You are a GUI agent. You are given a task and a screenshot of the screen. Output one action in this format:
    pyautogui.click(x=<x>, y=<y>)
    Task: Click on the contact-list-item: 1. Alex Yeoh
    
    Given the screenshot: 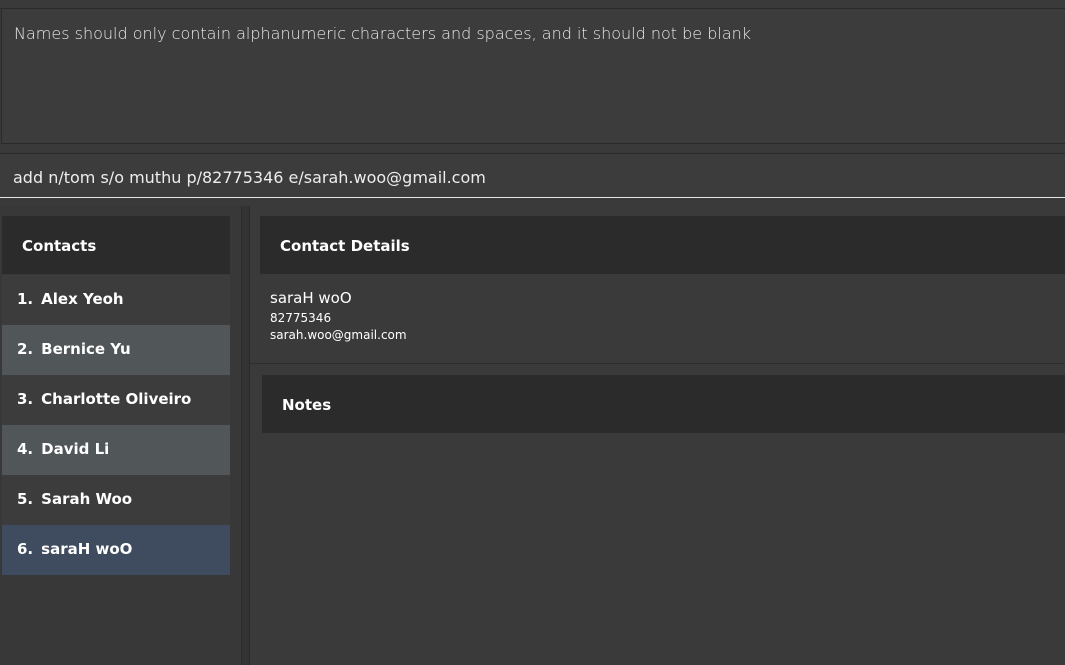 What is the action you would take?
    pyautogui.click(x=116, y=300)
    